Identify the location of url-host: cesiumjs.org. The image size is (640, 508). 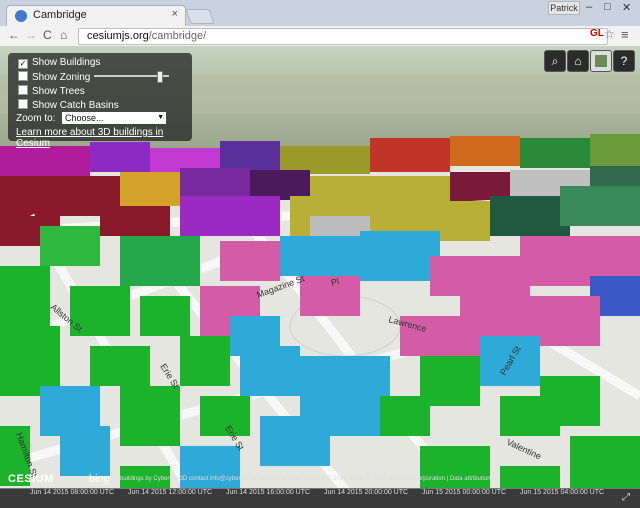
(118, 36).